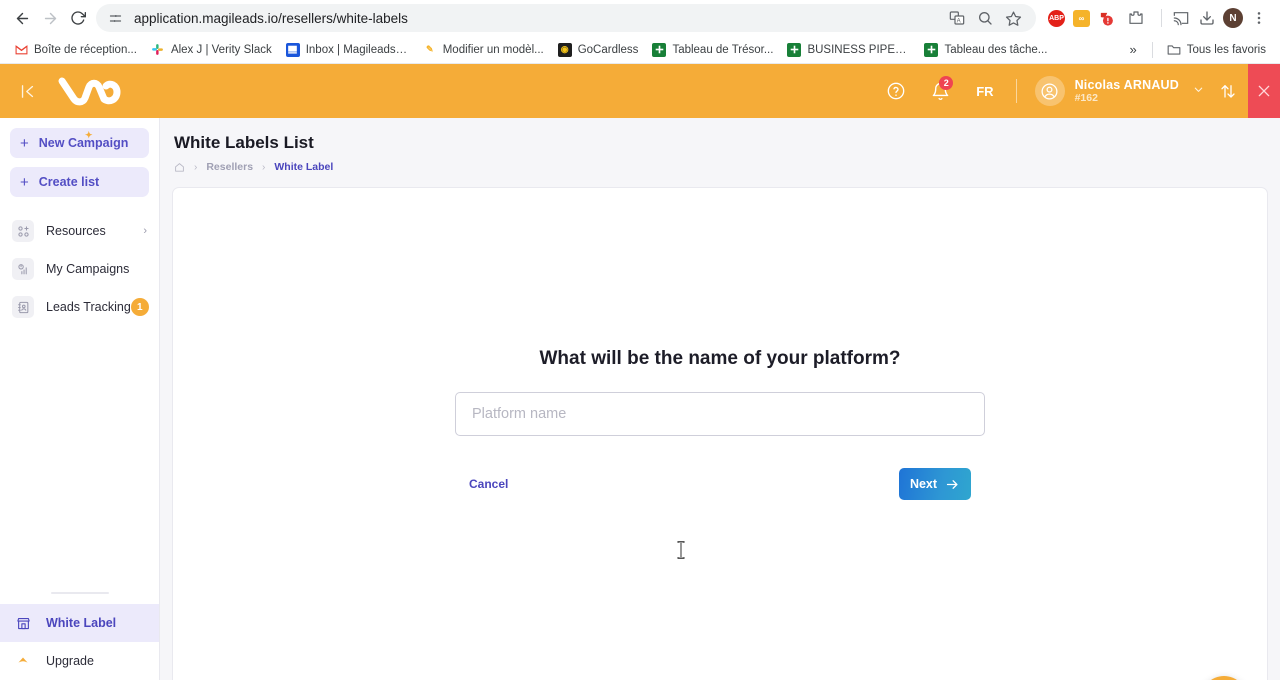 The width and height of the screenshot is (1280, 680). Describe the element at coordinates (985, 18) in the screenshot. I see `search-icon` at that location.